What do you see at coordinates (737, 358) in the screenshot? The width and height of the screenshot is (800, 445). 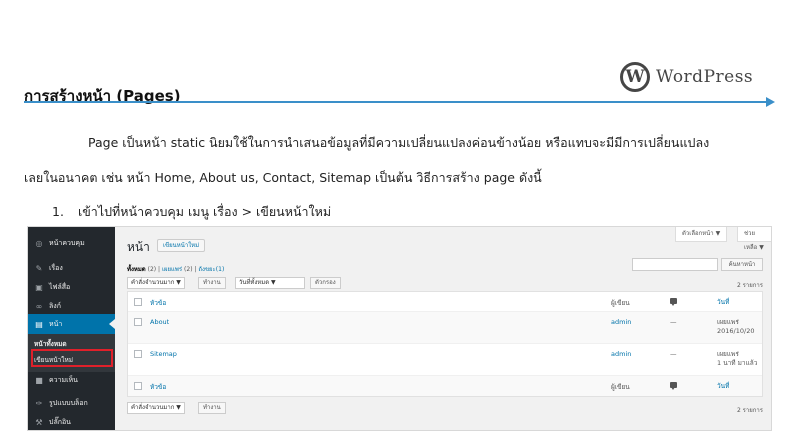 I see `row-date: เผยแพร่ 1 นาที มาแล้ว` at bounding box center [737, 358].